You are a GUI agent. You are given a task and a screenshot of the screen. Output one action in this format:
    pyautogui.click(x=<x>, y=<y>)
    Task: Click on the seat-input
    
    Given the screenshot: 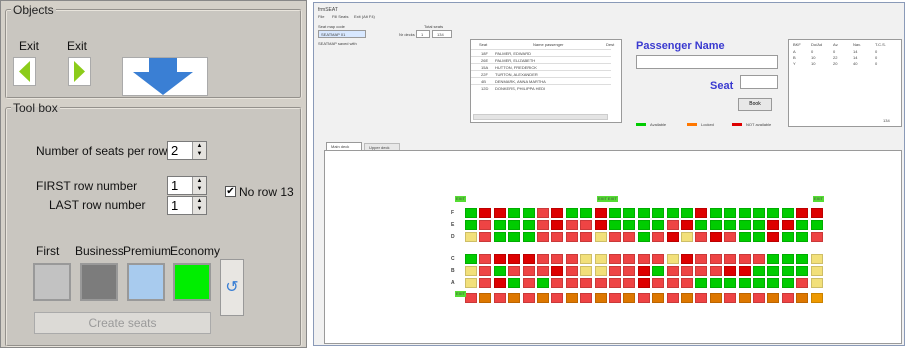 What is the action you would take?
    pyautogui.click(x=759, y=82)
    